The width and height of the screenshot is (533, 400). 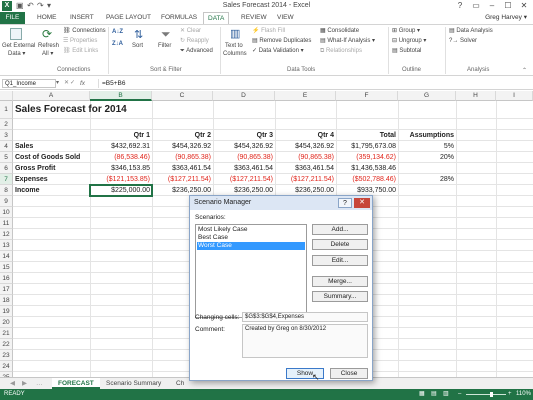 What do you see at coordinates (367, 168) in the screenshot?
I see `table-cell: $1,436,538.46` at bounding box center [367, 168].